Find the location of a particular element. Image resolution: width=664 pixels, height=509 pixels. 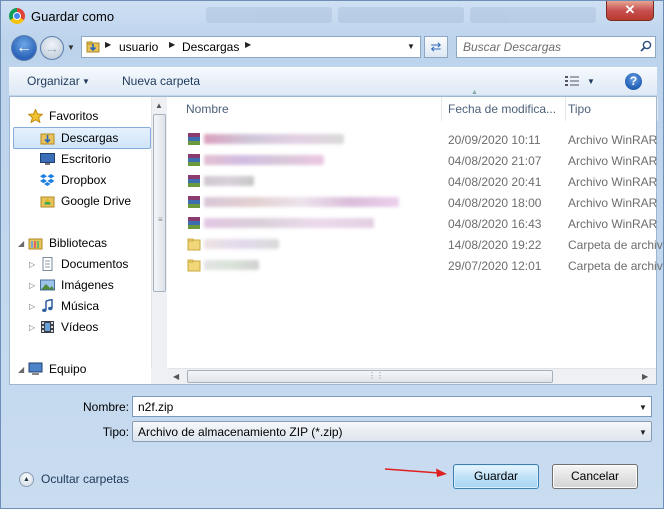

organize-button: Organizar is located at coordinates (53, 81).